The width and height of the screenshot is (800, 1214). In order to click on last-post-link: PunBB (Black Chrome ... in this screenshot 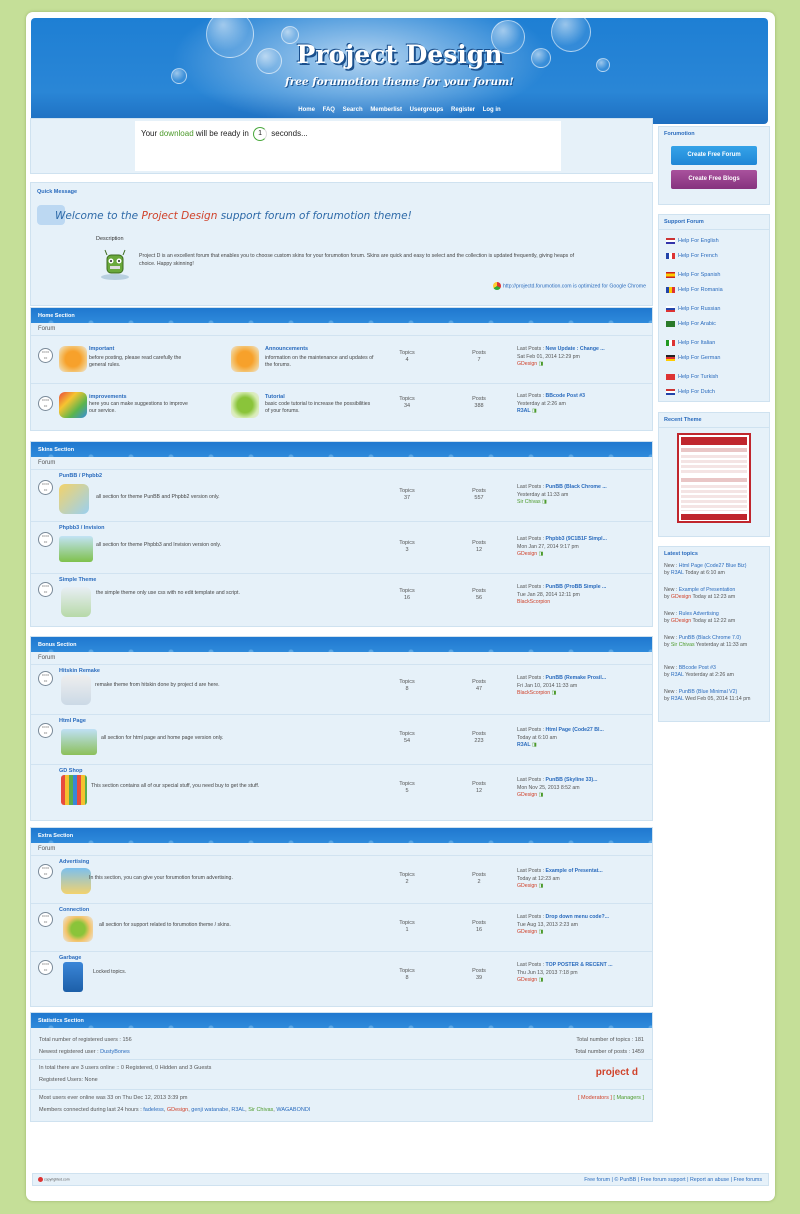, I will do `click(576, 487)`.